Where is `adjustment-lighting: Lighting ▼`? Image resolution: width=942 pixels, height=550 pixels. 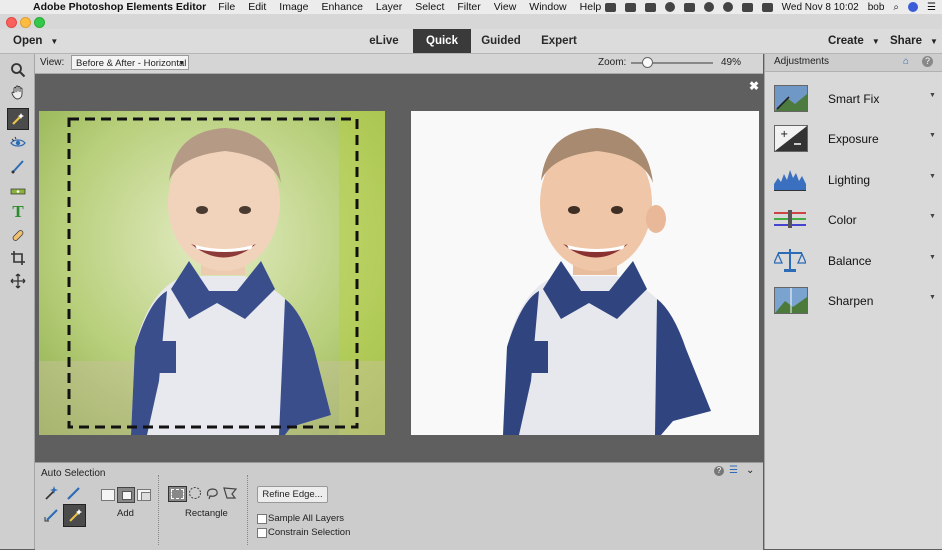
adjustment-lighting: Lighting ▼ is located at coordinates (853, 181).